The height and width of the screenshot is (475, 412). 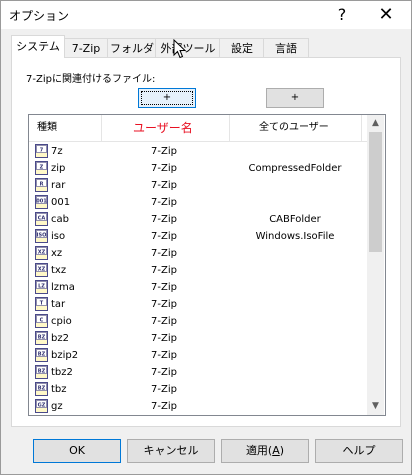 I want to click on help-icon: ?, so click(x=342, y=15).